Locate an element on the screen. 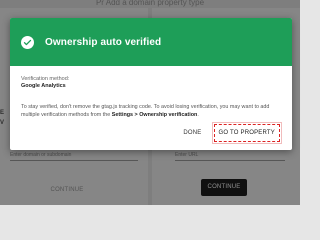 The width and height of the screenshot is (320, 240). dialog-actions: DONE GO TO PROPERTY is located at coordinates (233, 133).